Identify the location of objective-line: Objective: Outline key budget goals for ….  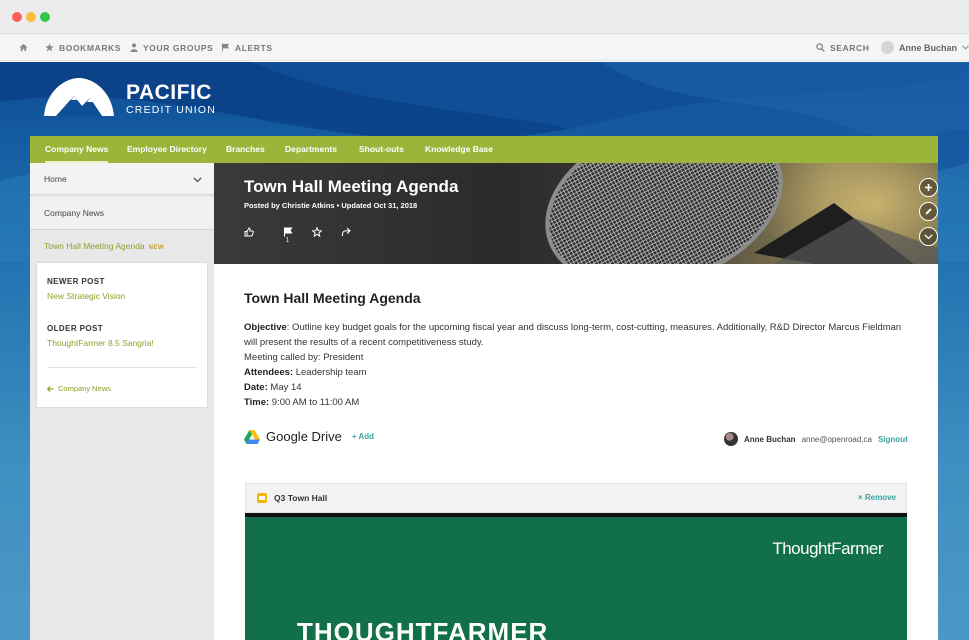
(579, 335).